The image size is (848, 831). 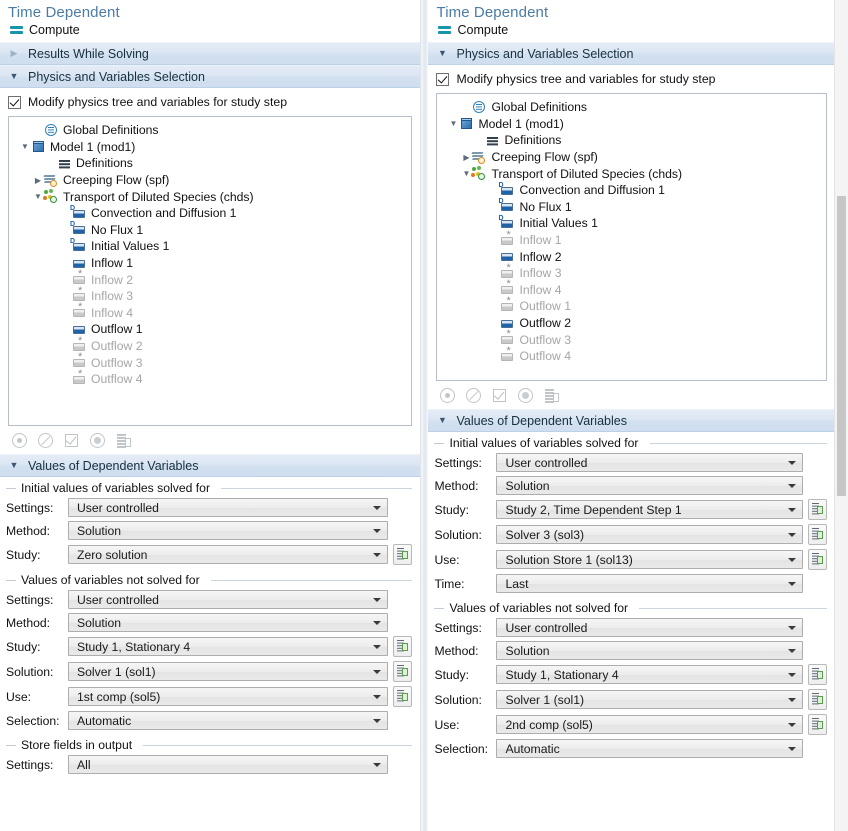 I want to click on enable-icon, so click(x=448, y=395).